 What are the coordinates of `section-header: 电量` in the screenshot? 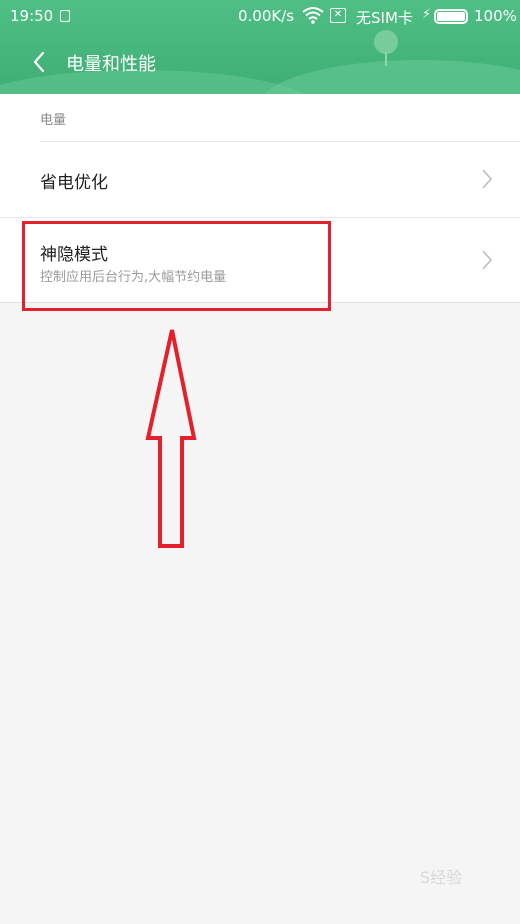 It's located at (260, 118).